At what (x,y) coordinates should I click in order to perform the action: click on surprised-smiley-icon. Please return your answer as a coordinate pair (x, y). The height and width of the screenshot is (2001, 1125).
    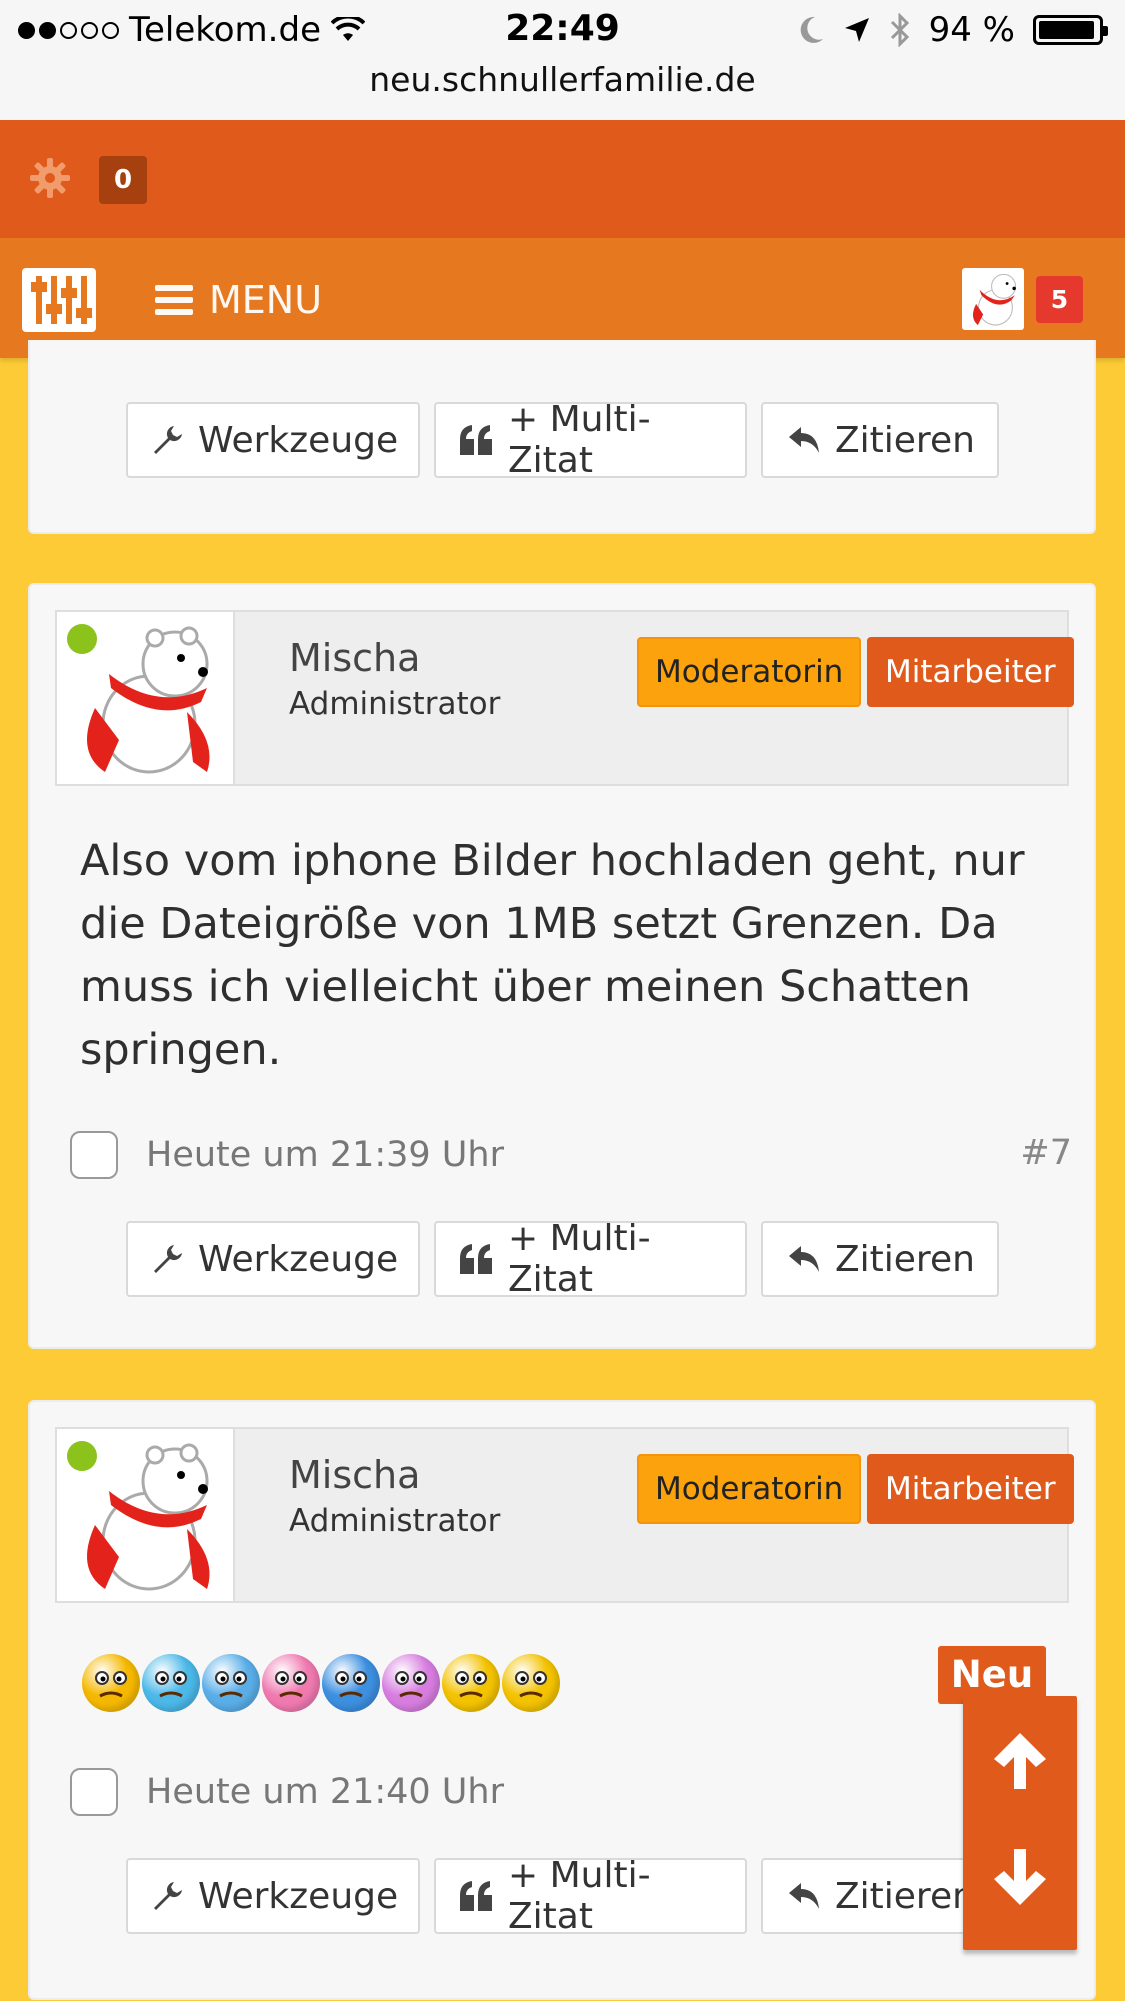
    Looking at the image, I should click on (411, 1683).